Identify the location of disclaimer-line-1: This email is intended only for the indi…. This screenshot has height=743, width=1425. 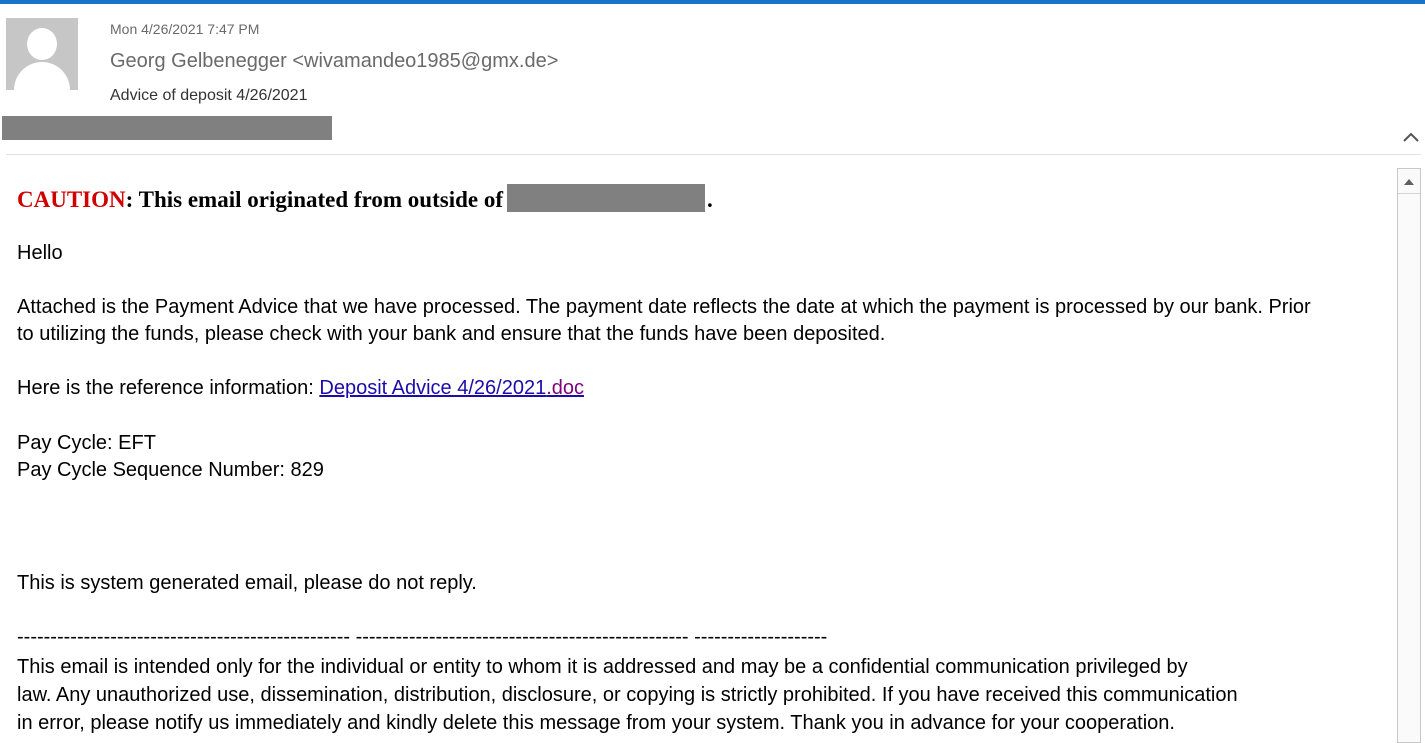
(602, 667).